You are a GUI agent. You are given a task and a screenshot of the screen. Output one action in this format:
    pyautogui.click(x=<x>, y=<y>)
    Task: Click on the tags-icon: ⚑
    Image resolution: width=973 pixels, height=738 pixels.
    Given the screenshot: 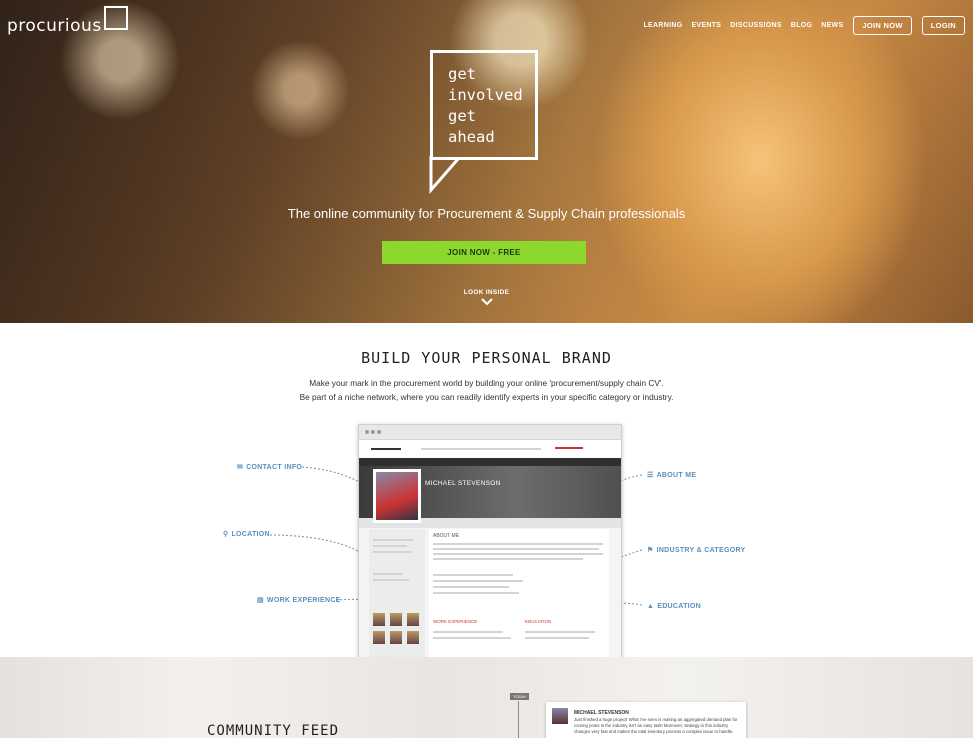 What is the action you would take?
    pyautogui.click(x=650, y=550)
    